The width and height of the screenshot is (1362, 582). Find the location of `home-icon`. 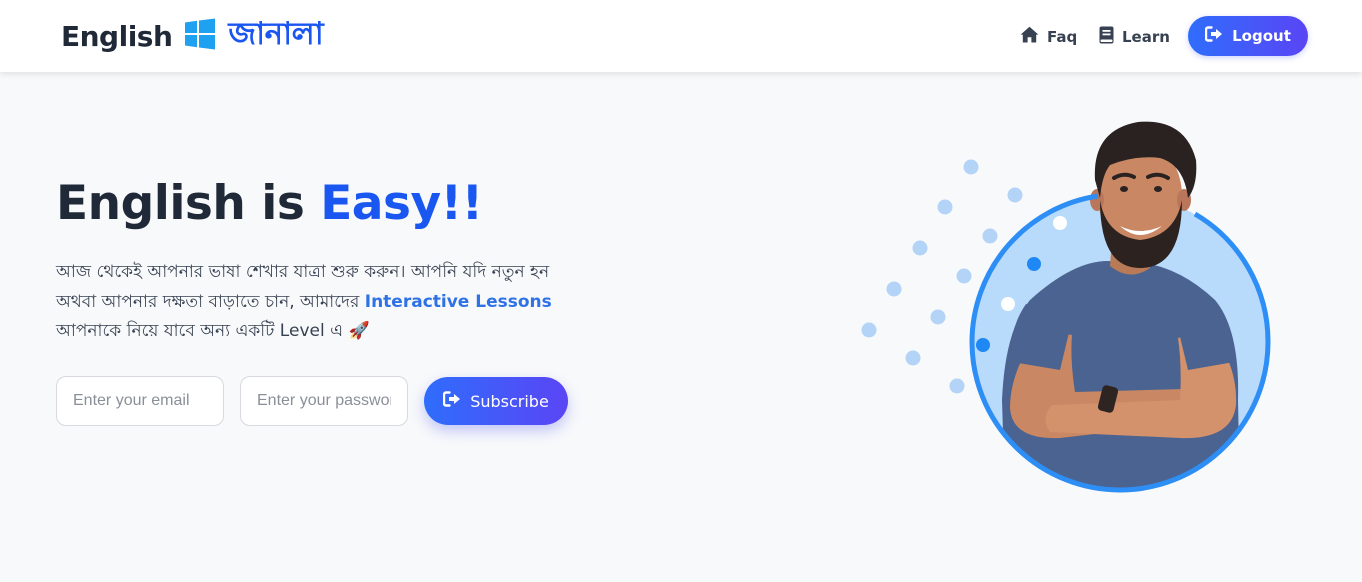

home-icon is located at coordinates (1029, 36).